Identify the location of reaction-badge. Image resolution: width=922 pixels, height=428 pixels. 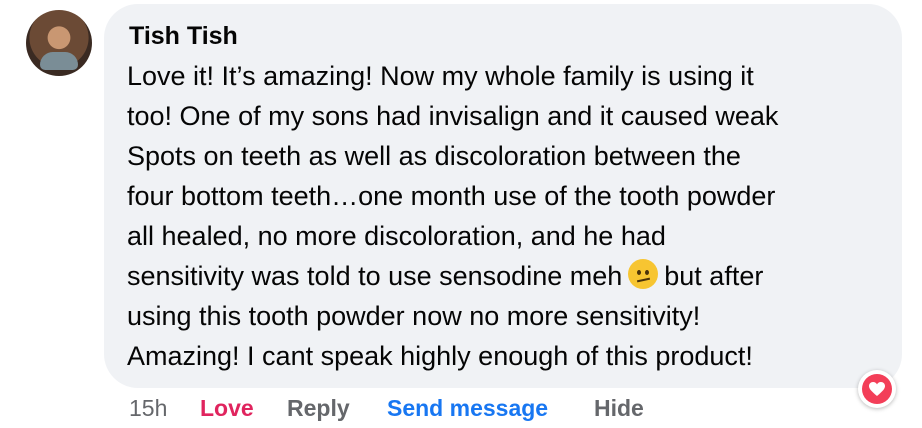
(877, 389).